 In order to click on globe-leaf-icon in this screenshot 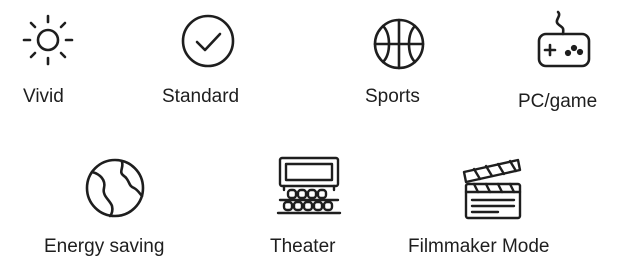, I will do `click(115, 187)`.